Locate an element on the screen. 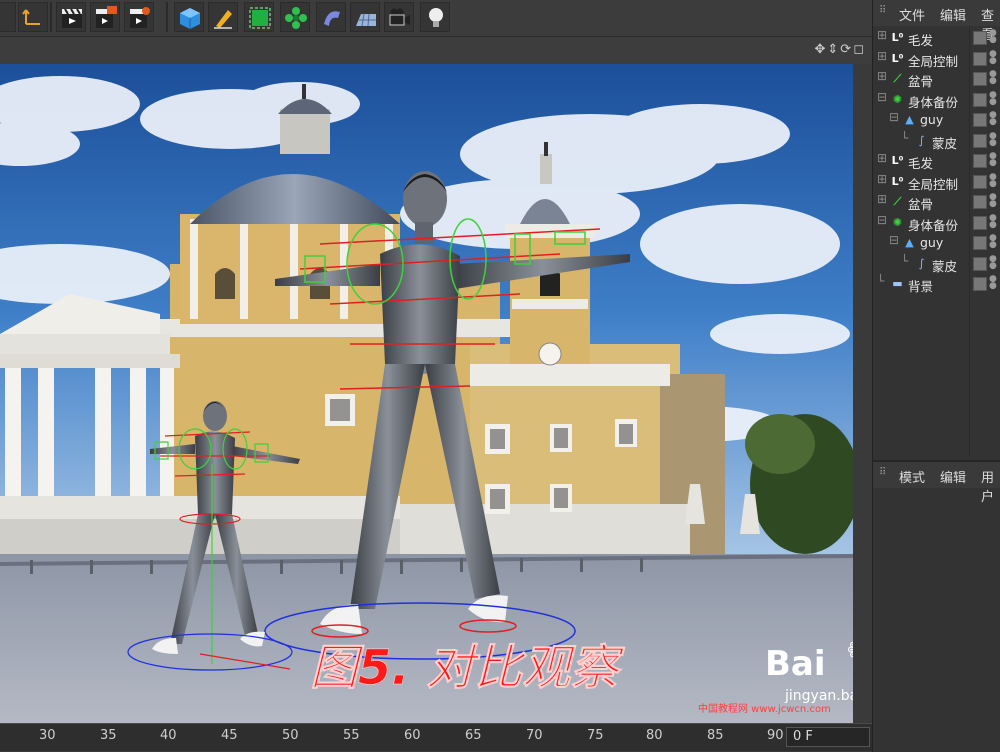 The width and height of the screenshot is (1000, 752). maximize-icon: ◻ is located at coordinates (859, 49).